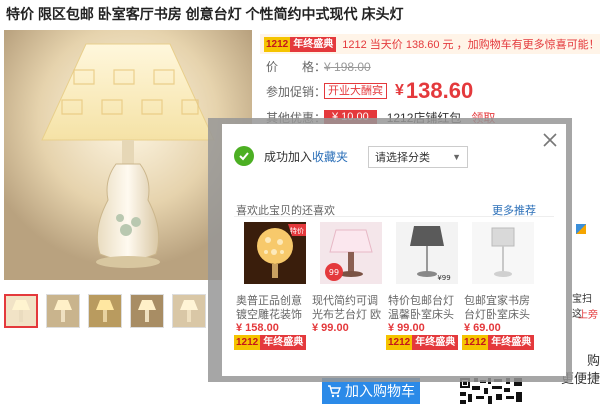  I want to click on side-text-top: 上旁, so click(588, 315).